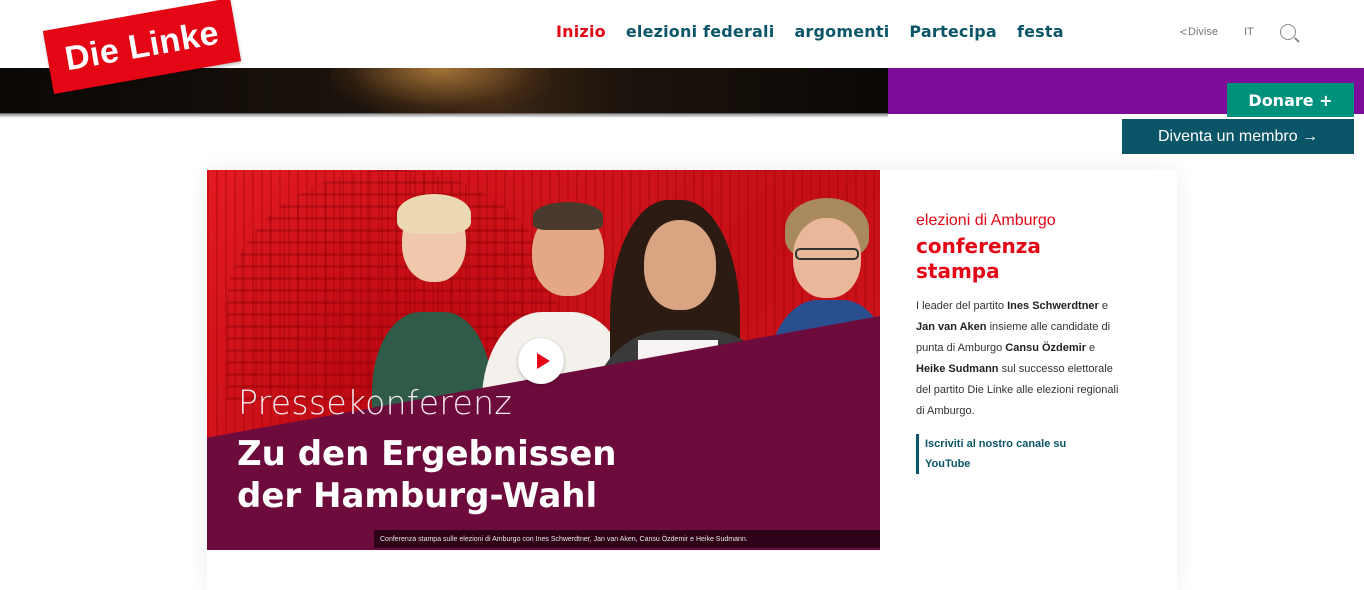  What do you see at coordinates (953, 31) in the screenshot?
I see `nav-item-partecipa: Partecipa` at bounding box center [953, 31].